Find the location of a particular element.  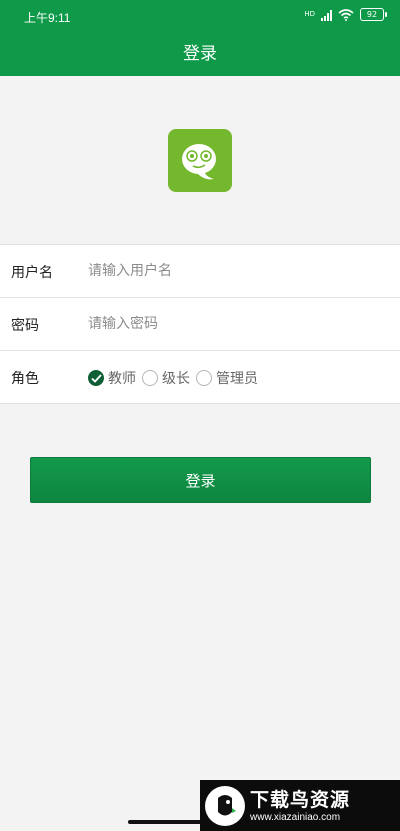

password-input is located at coordinates (233, 324).